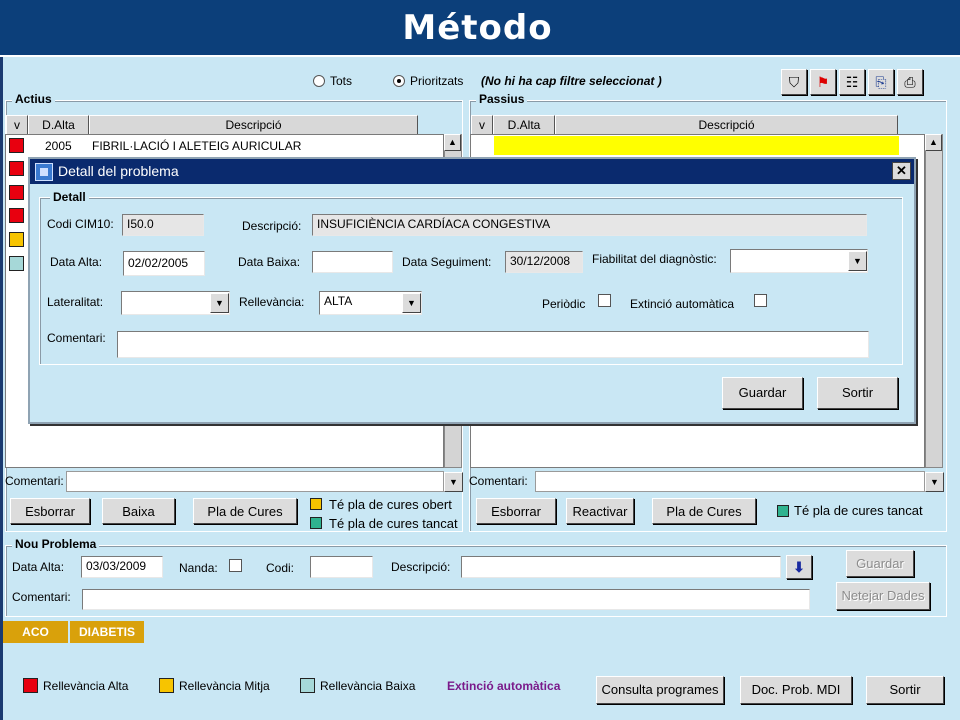 Image resolution: width=960 pixels, height=720 pixels. I want to click on filter-icon: ⛉, so click(794, 82).